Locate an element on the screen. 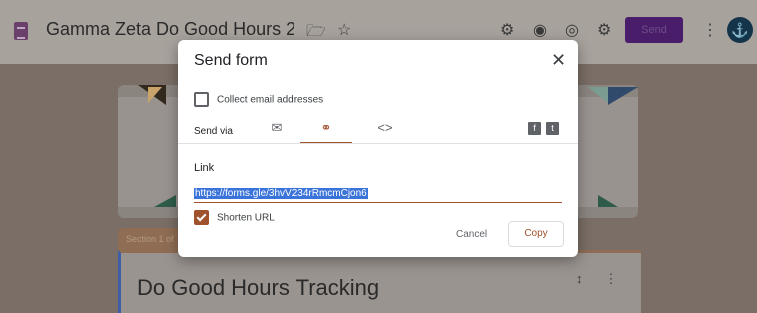 The height and width of the screenshot is (313, 757). tab-email: ✉ is located at coordinates (277, 131).